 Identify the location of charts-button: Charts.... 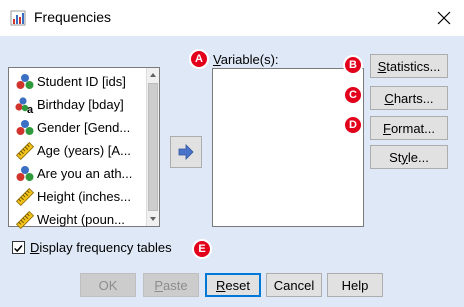
(409, 98).